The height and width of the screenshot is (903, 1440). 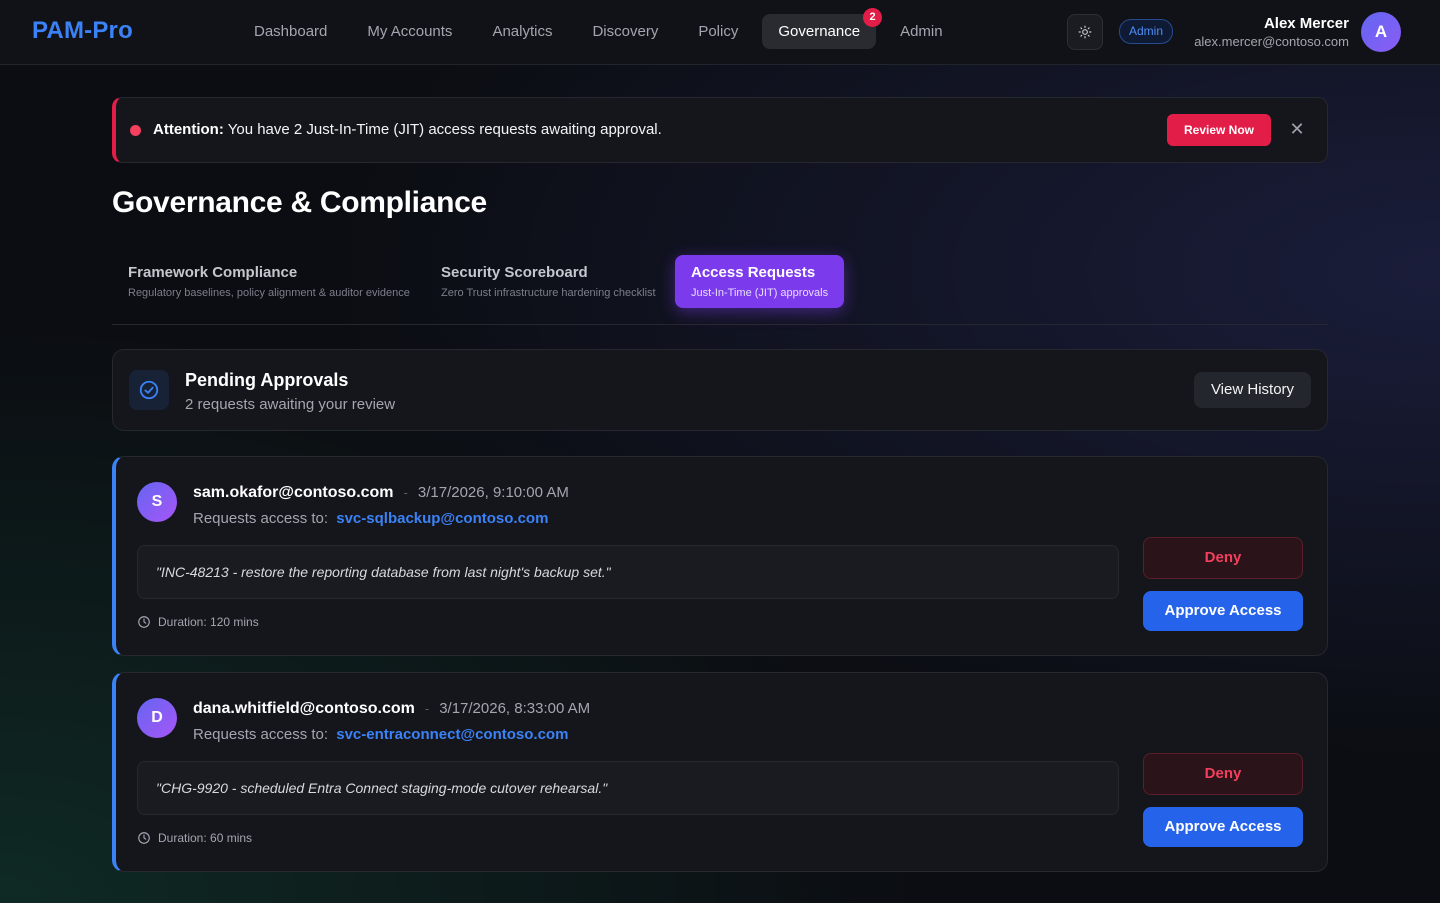 I want to click on requester-avatar: D, so click(x=157, y=718).